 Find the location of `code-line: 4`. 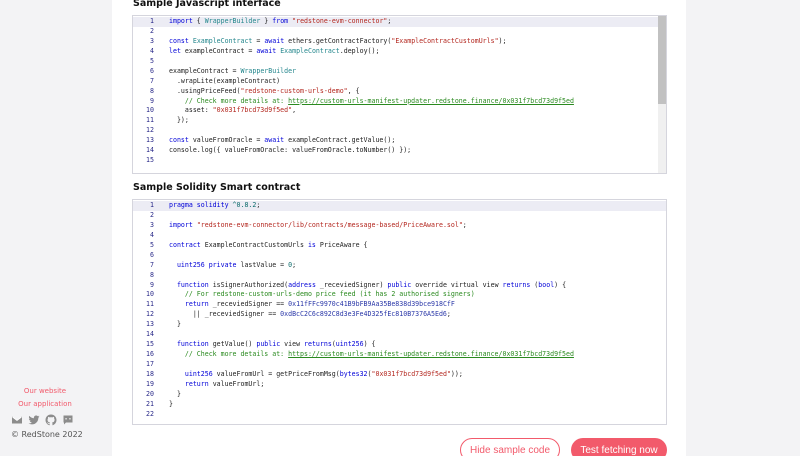

code-line: 4 is located at coordinates (152, 234).